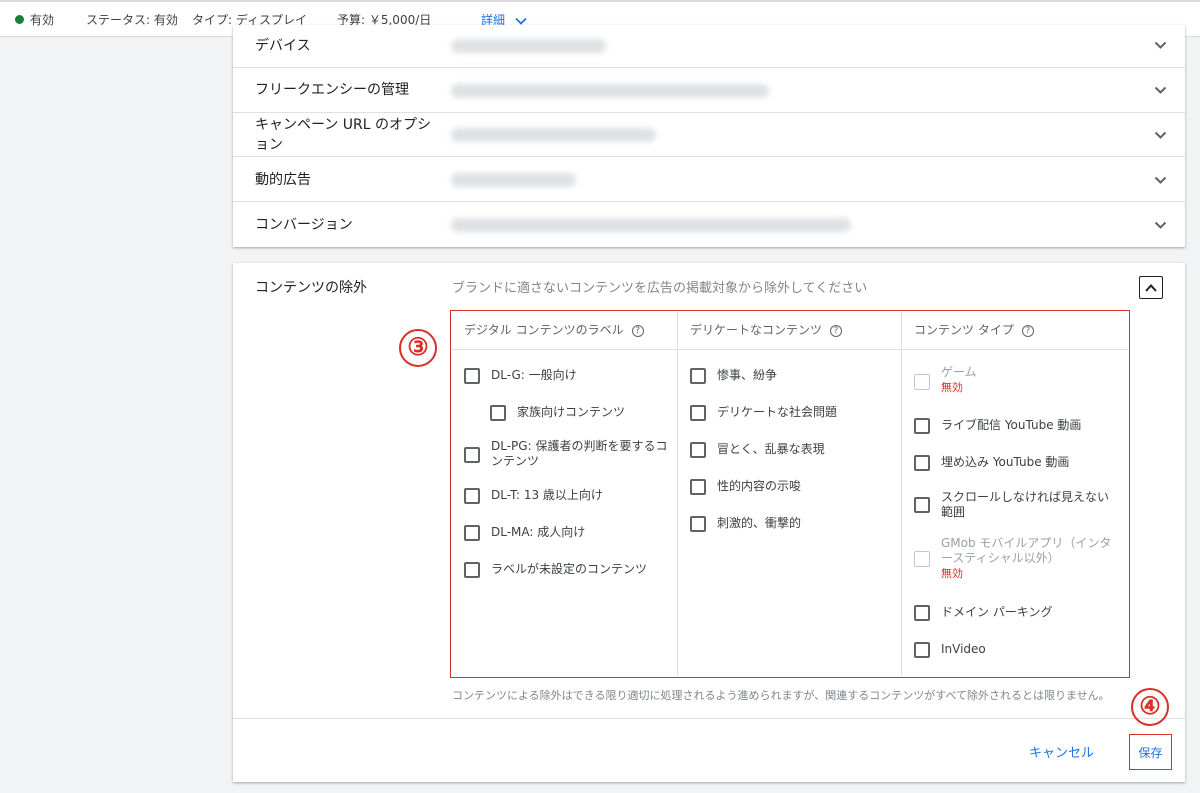 The image size is (1200, 793). I want to click on column-header-label: コンテンツ タイプ, so click(964, 330).